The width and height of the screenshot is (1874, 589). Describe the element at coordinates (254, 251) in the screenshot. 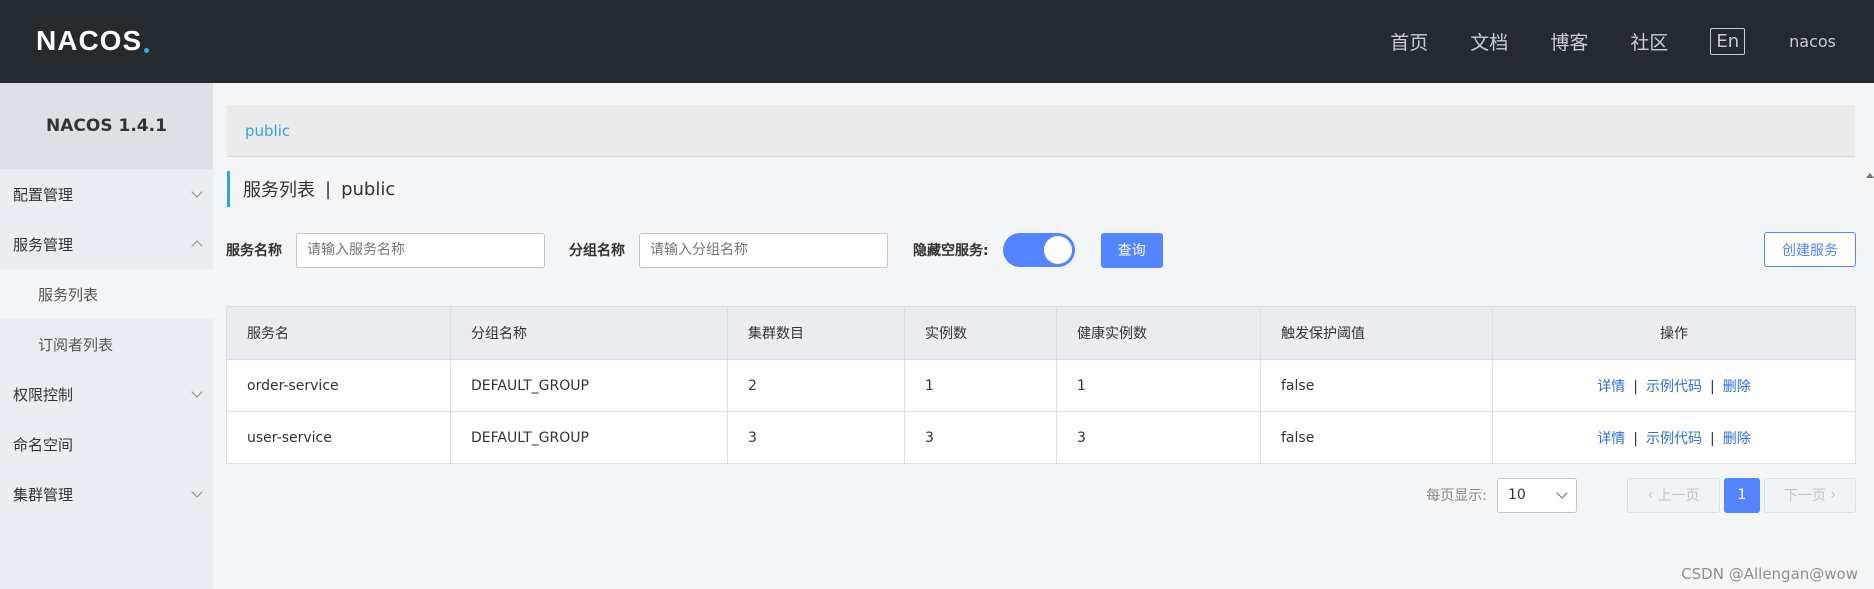

I see `service-name-label: 服务名称` at that location.